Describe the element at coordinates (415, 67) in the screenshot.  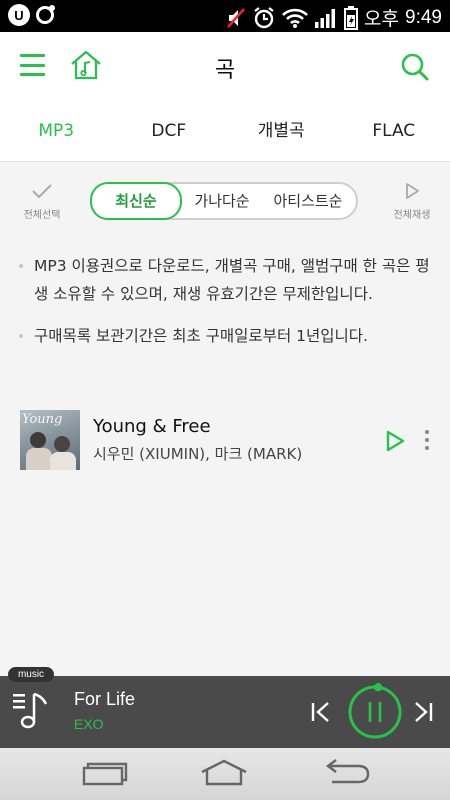
I see `search-icon` at that location.